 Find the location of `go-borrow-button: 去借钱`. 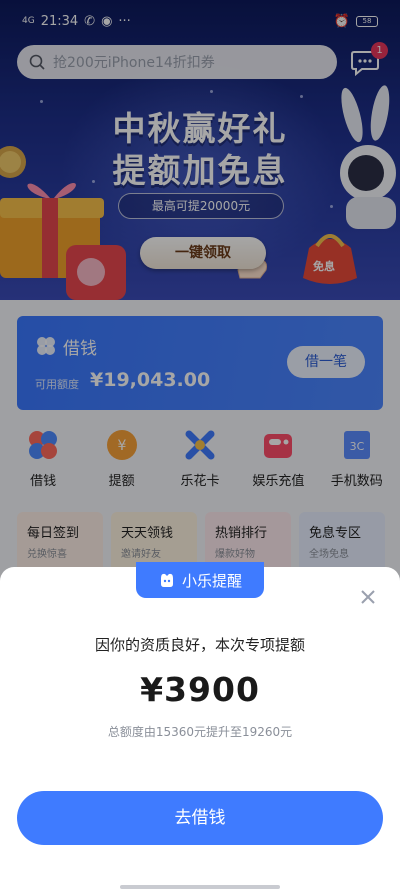

go-borrow-button: 去借钱 is located at coordinates (200, 818).